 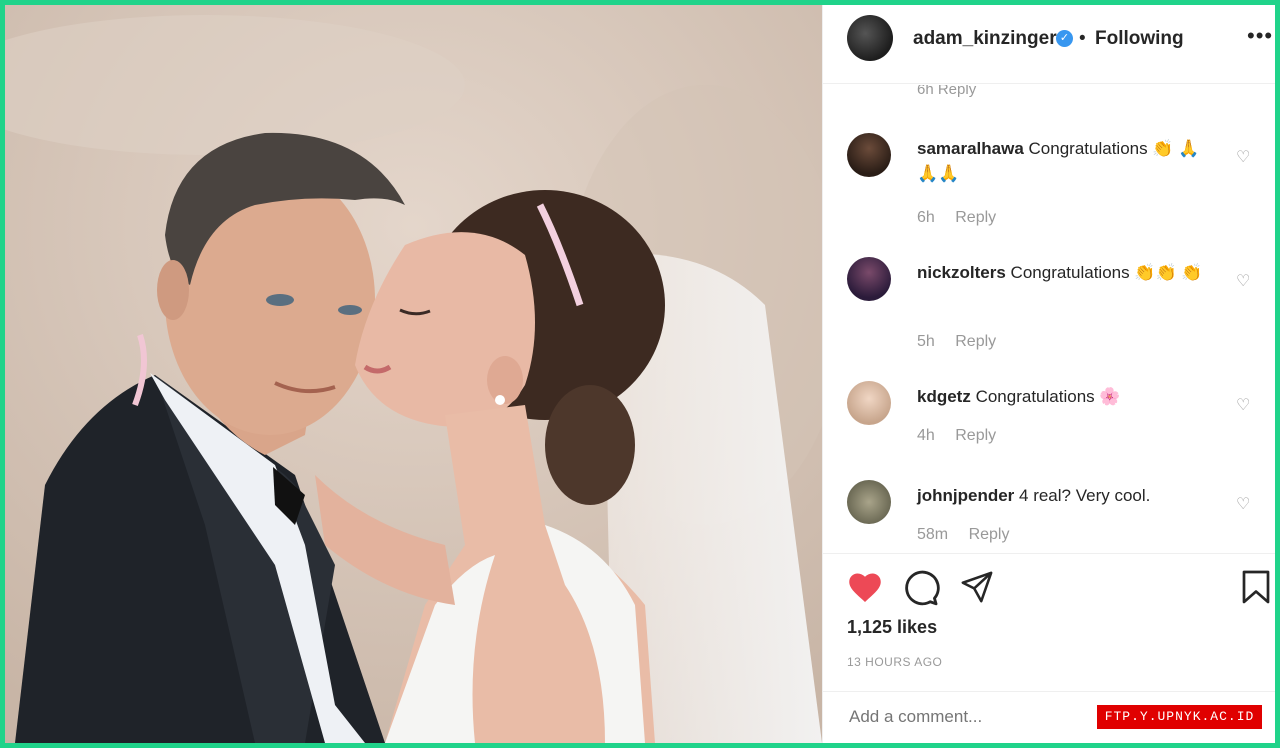 What do you see at coordinates (1139, 39) in the screenshot?
I see `following-button: Following` at bounding box center [1139, 39].